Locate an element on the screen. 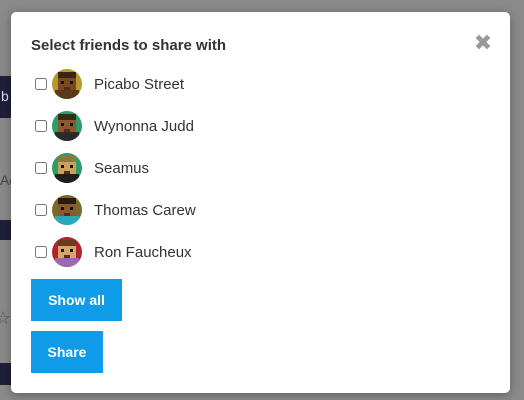  background-star-icon: ☆ is located at coordinates (6, 318).